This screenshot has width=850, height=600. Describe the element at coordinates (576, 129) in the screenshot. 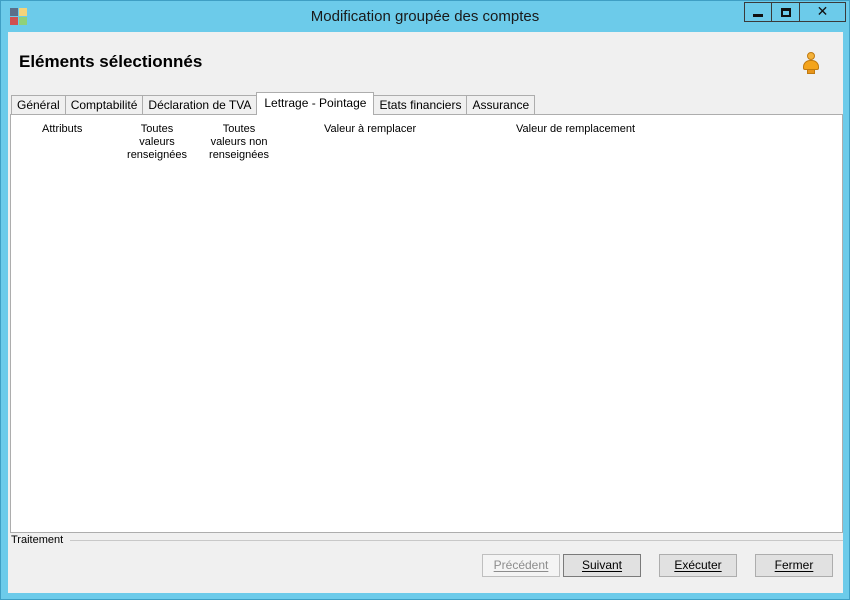

I see `column-header-replacement-value: Valeur de remplacement` at that location.